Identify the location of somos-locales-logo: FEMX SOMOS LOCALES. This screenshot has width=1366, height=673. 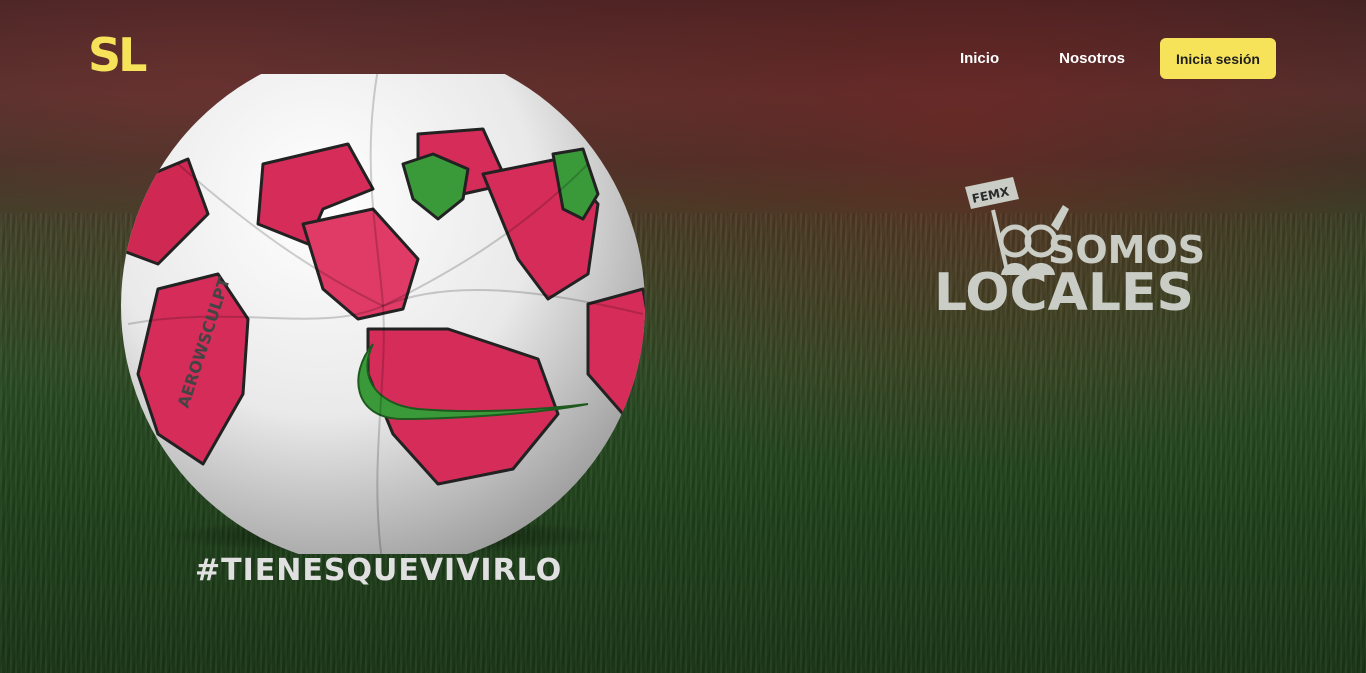
(1070, 245).